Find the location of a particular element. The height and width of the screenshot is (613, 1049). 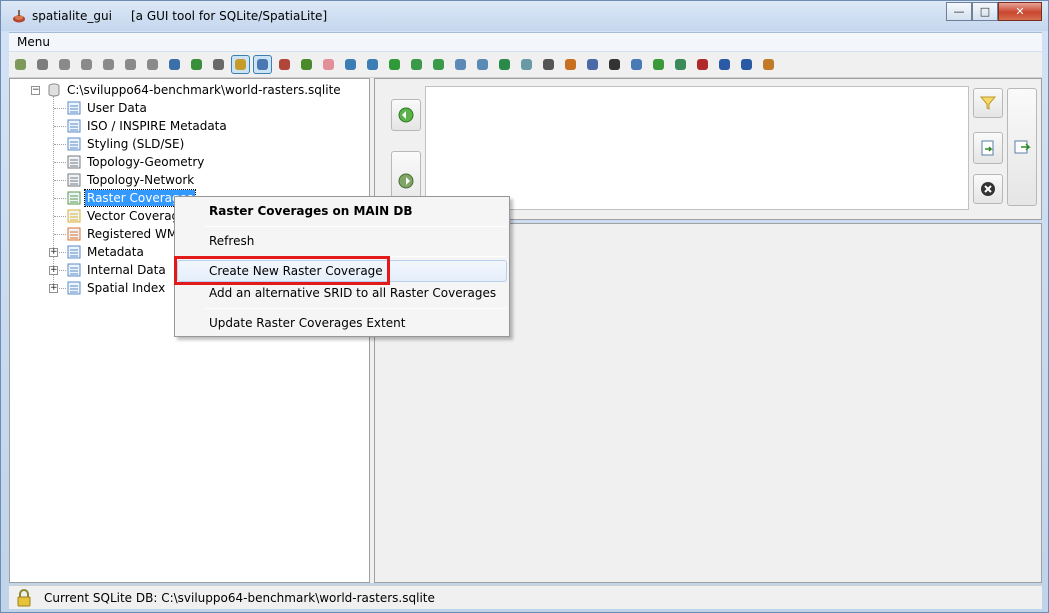

toolbar-button-eye is located at coordinates (548, 64).